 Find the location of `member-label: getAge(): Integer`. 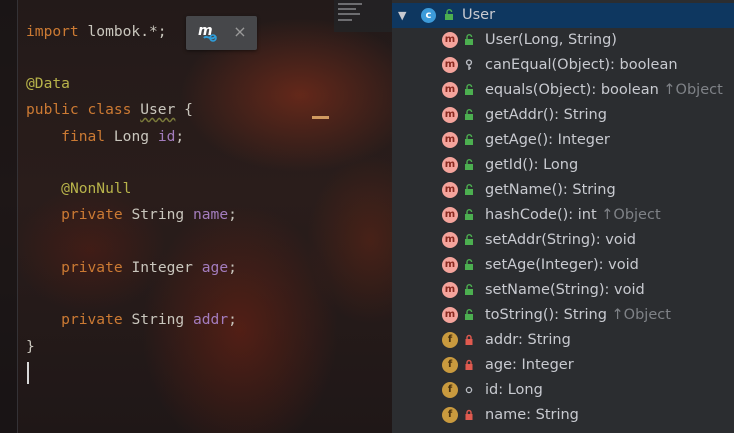

member-label: getAge(): Integer is located at coordinates (547, 140).